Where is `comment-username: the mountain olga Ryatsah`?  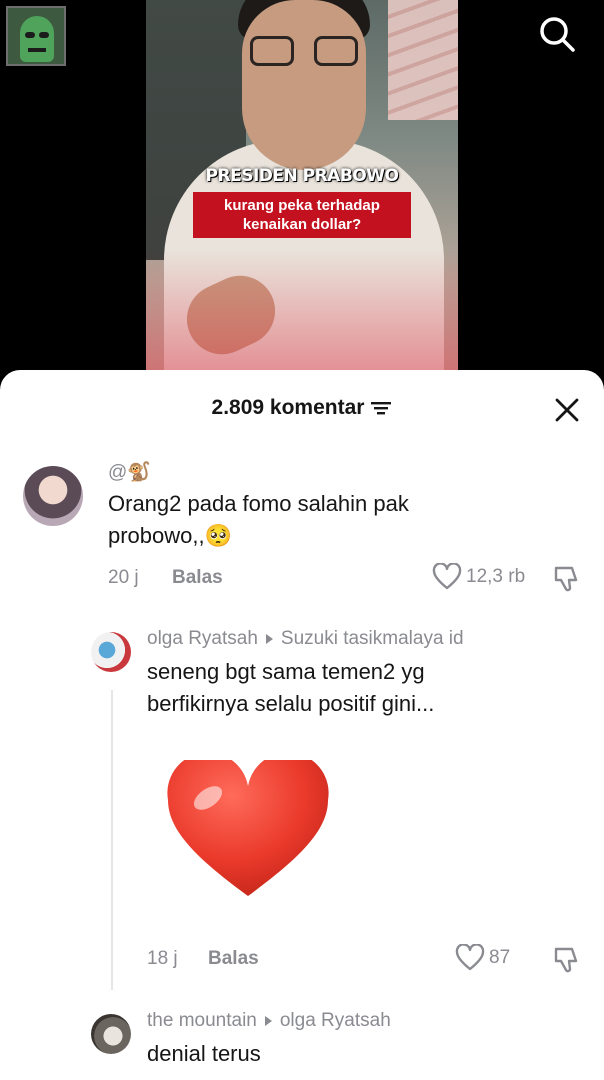
comment-username: the mountain olga Ryatsah is located at coordinates (269, 1021).